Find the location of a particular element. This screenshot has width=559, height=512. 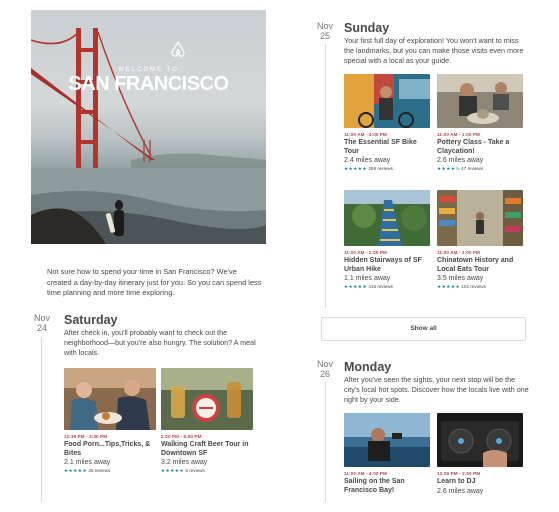

card-title: Learn to DJ is located at coordinates (480, 482).